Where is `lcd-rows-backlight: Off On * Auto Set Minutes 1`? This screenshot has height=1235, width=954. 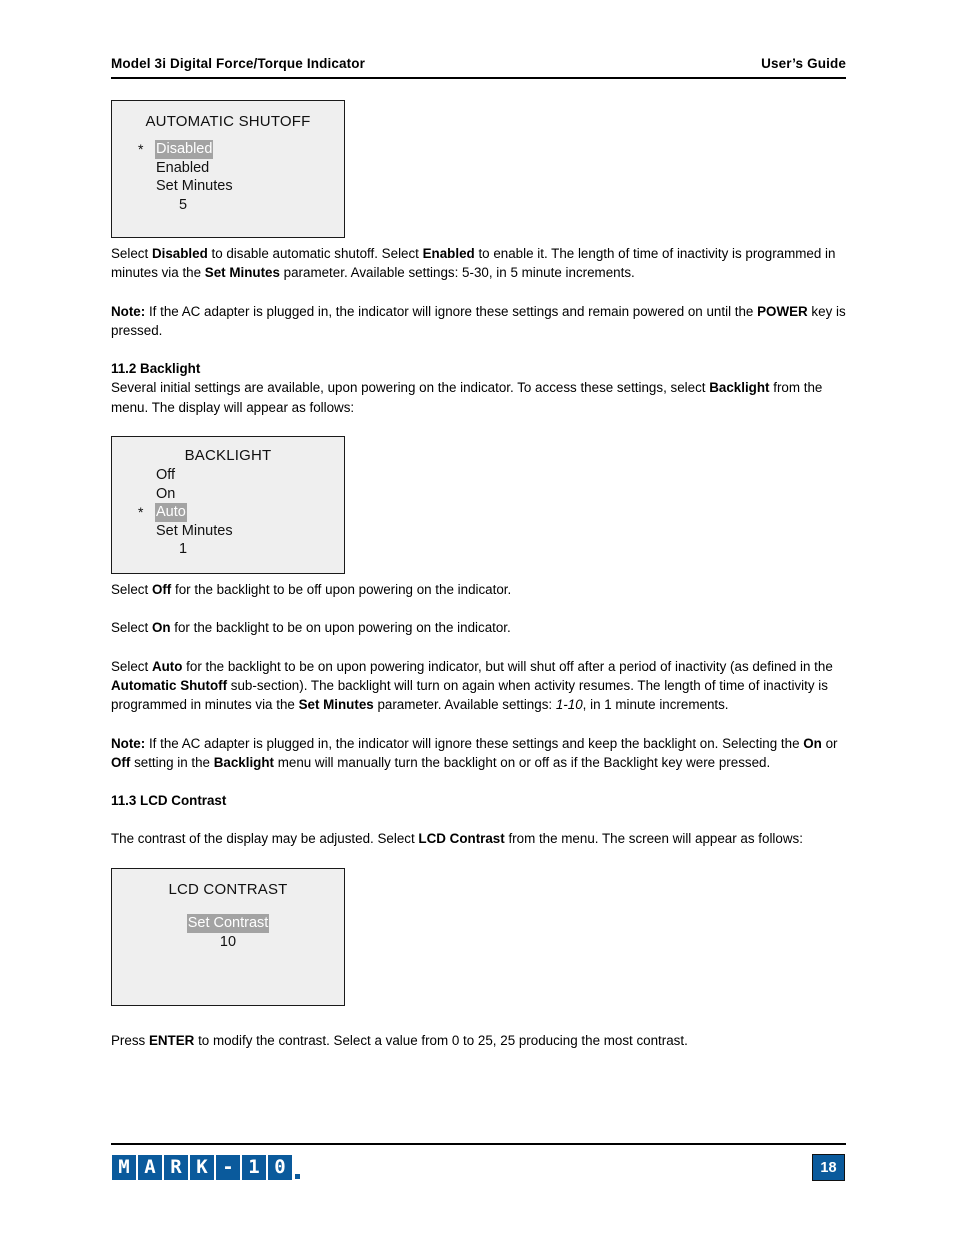
lcd-rows-backlight: Off On * Auto Set Minutes 1 is located at coordinates (228, 512).